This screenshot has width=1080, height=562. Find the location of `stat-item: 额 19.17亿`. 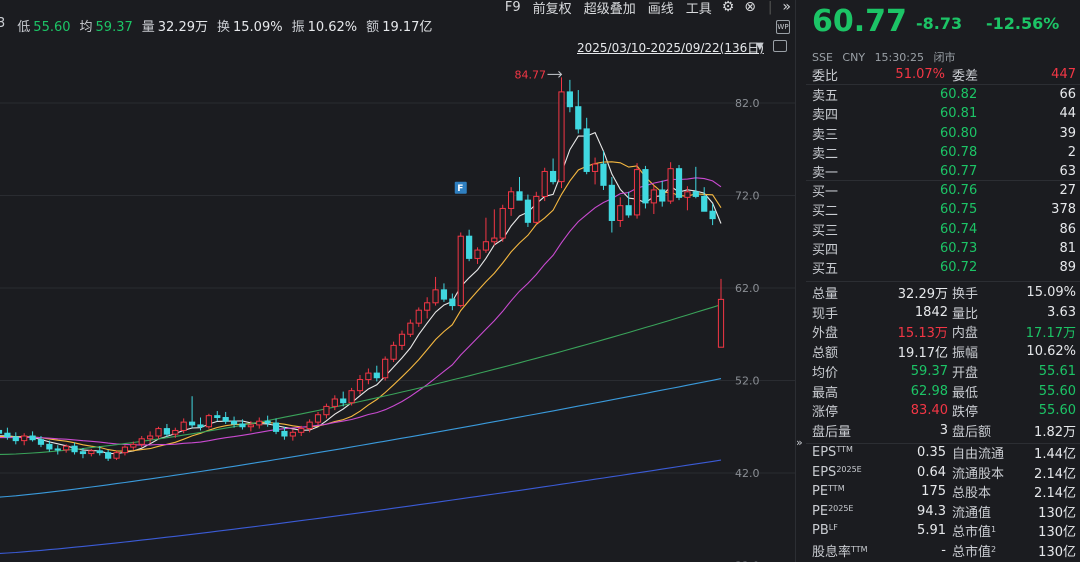

stat-item: 额 19.17亿 is located at coordinates (399, 26).